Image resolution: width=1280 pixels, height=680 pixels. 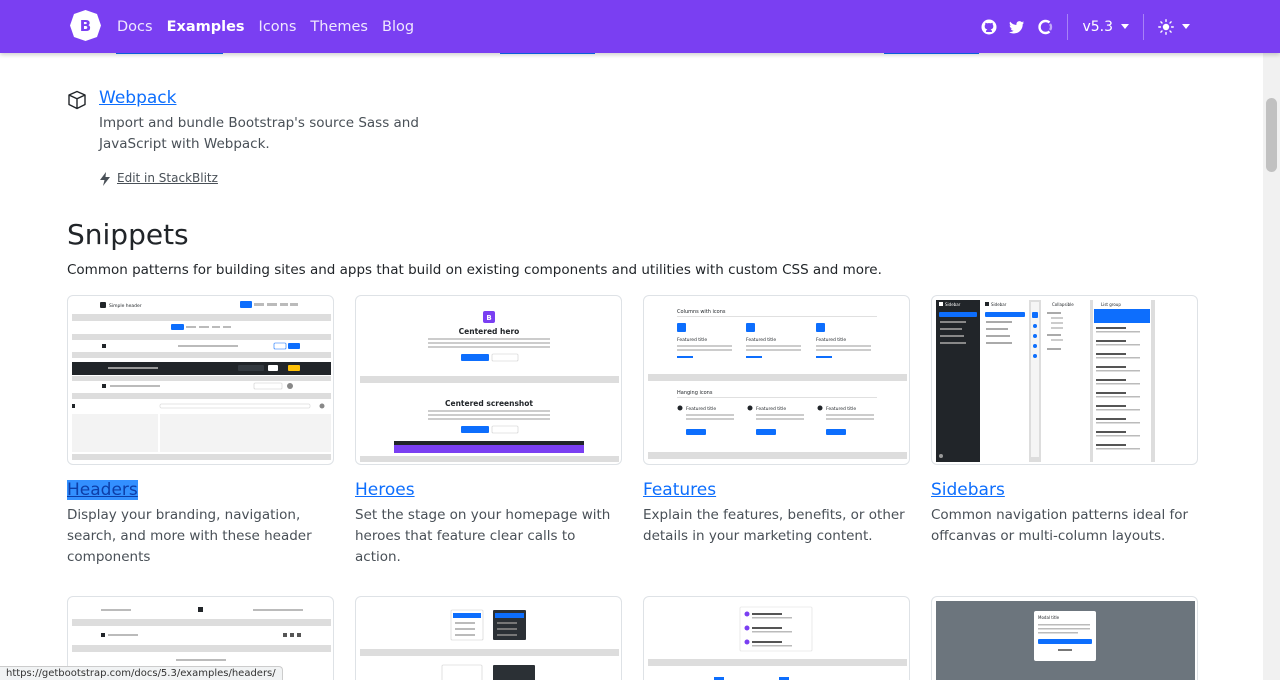 I want to click on brand-letter: B, so click(x=85, y=26).